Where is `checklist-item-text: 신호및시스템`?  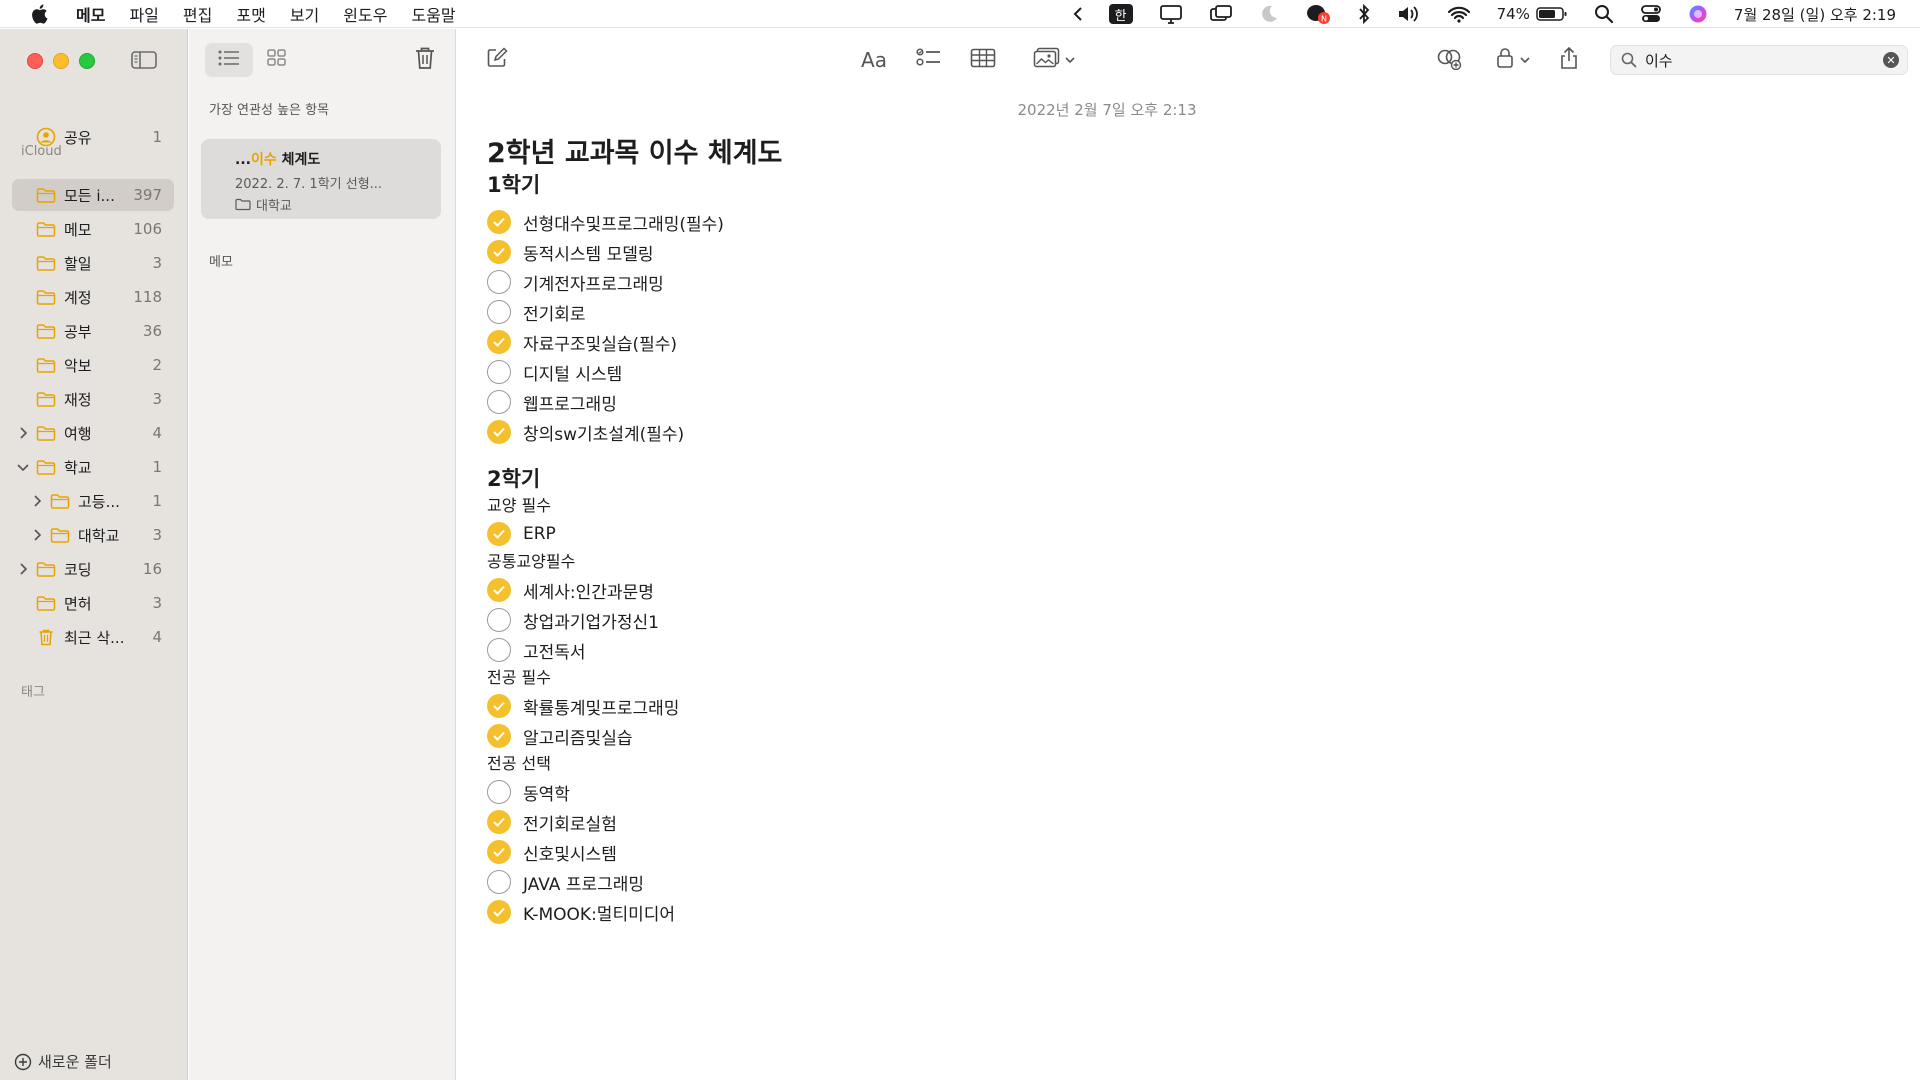
checklist-item-text: 신호및시스템 is located at coordinates (570, 854).